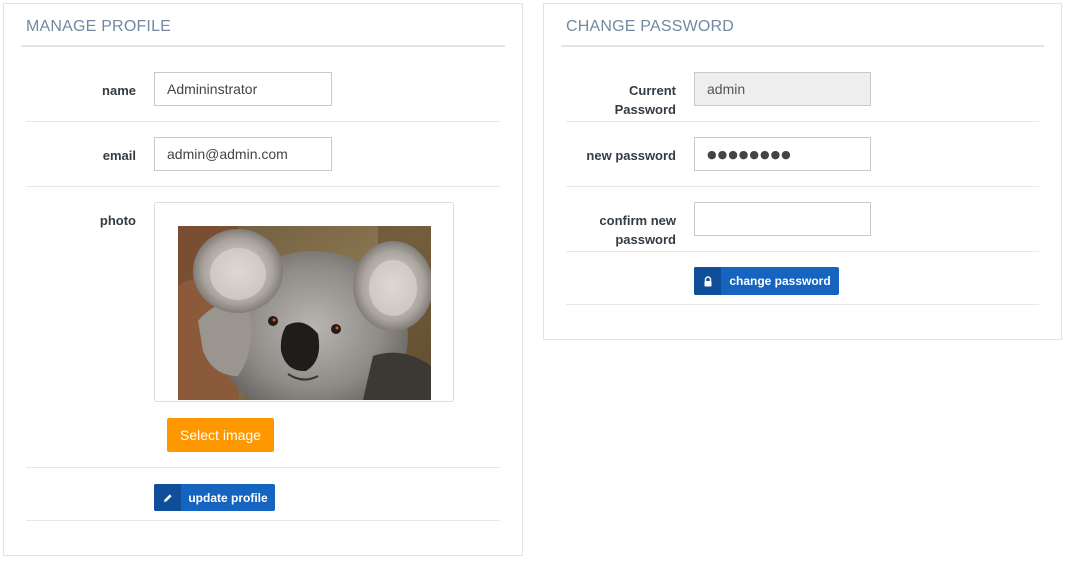 The image size is (1078, 567). I want to click on confirm-password-row: confirm new password, so click(802, 219).